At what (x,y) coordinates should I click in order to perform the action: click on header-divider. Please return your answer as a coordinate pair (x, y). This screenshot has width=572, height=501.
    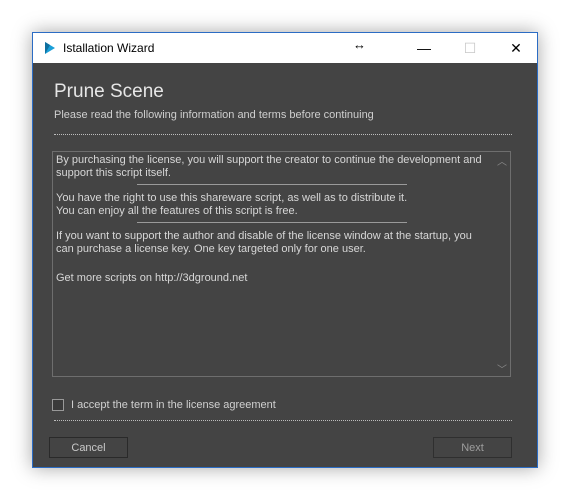
    Looking at the image, I should click on (283, 134).